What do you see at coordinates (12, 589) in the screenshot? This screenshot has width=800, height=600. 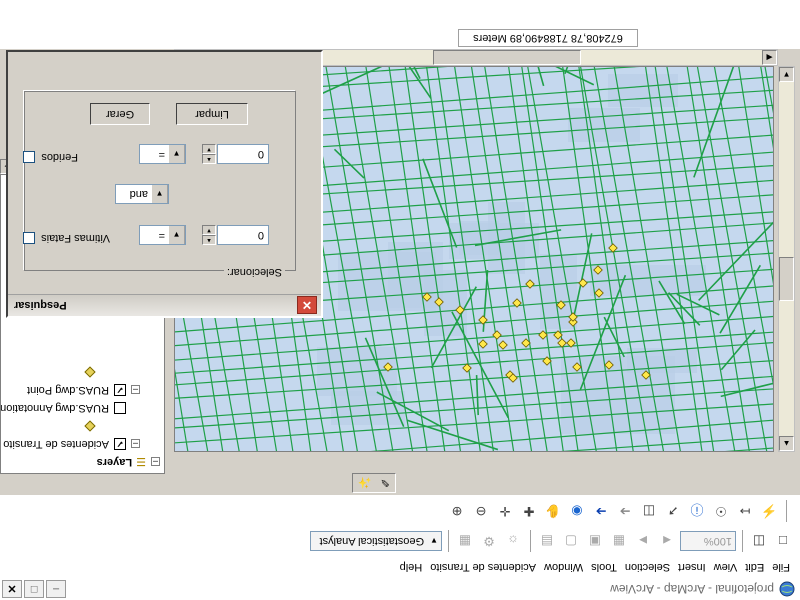 I see `close-button: ✕` at bounding box center [12, 589].